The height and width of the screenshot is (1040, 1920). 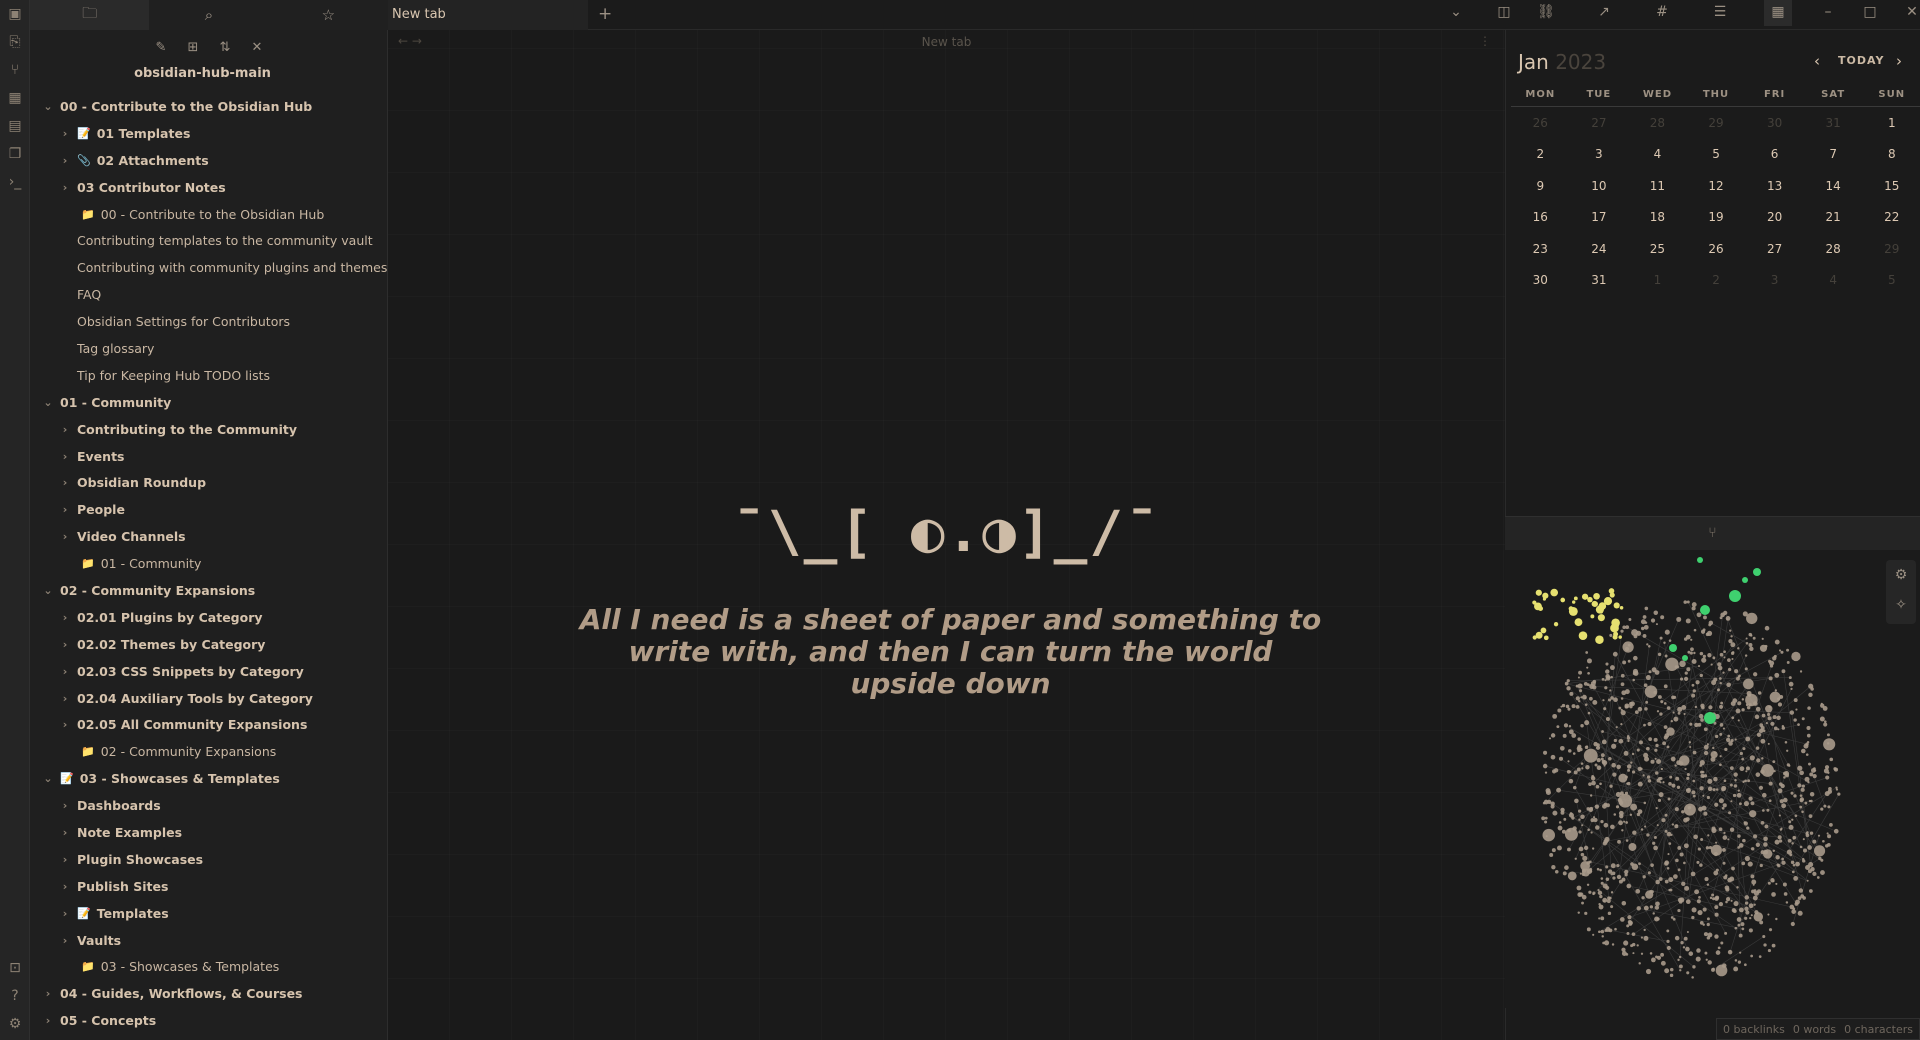 I want to click on tree-folder: › 📝 Templates, so click(x=207, y=913).